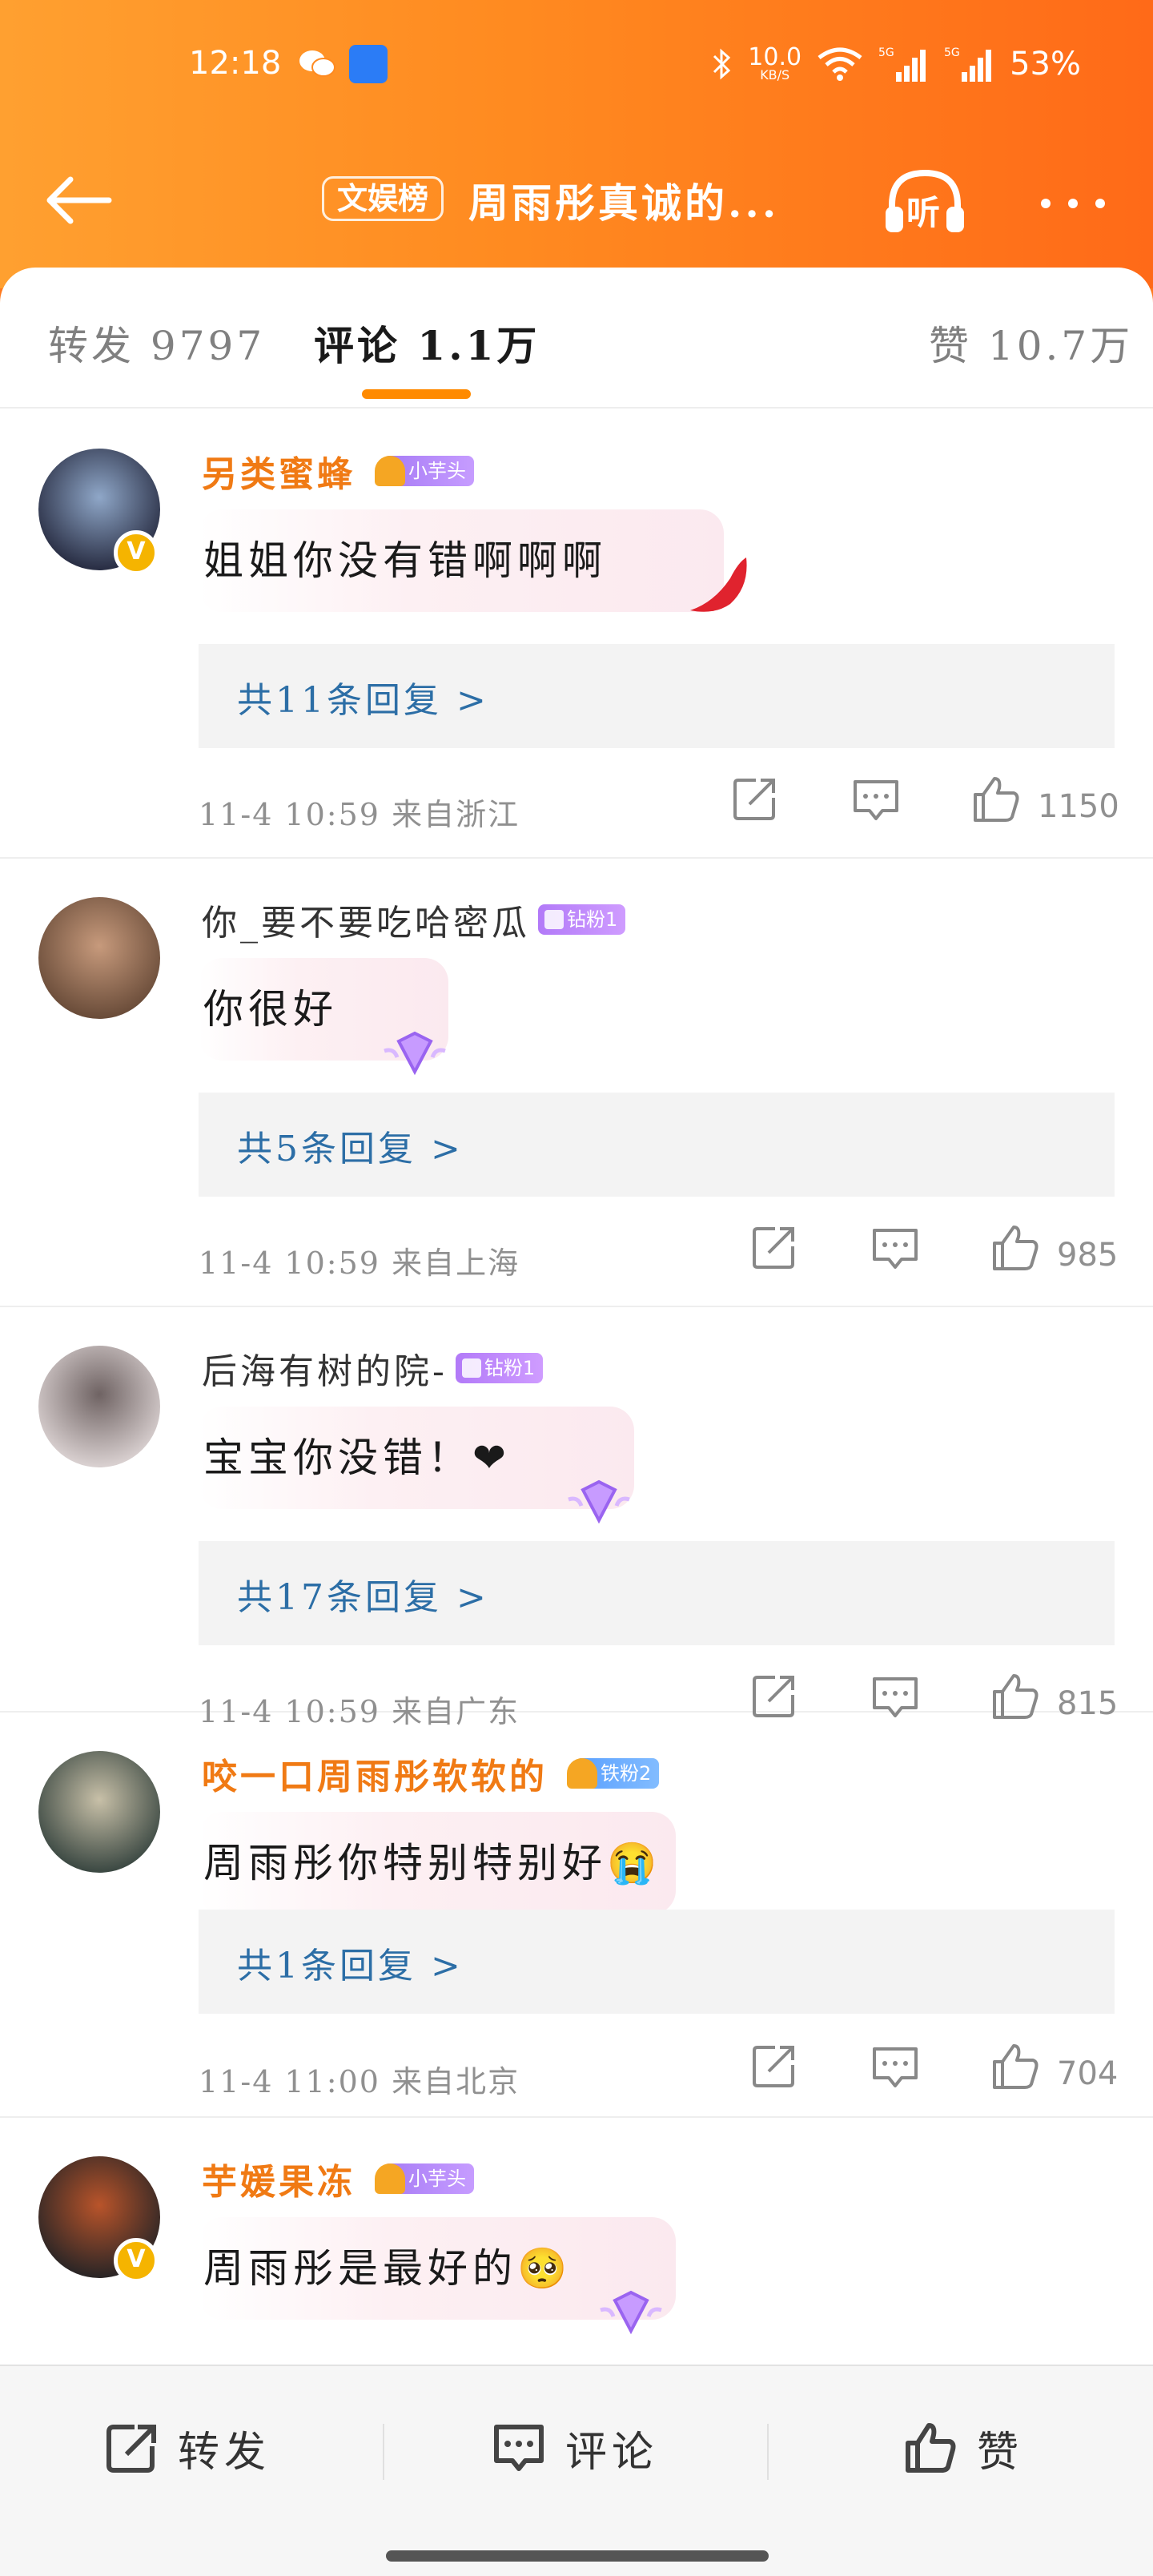 Image resolution: width=1153 pixels, height=2576 pixels. What do you see at coordinates (519, 2448) in the screenshot?
I see `comment-icon` at bounding box center [519, 2448].